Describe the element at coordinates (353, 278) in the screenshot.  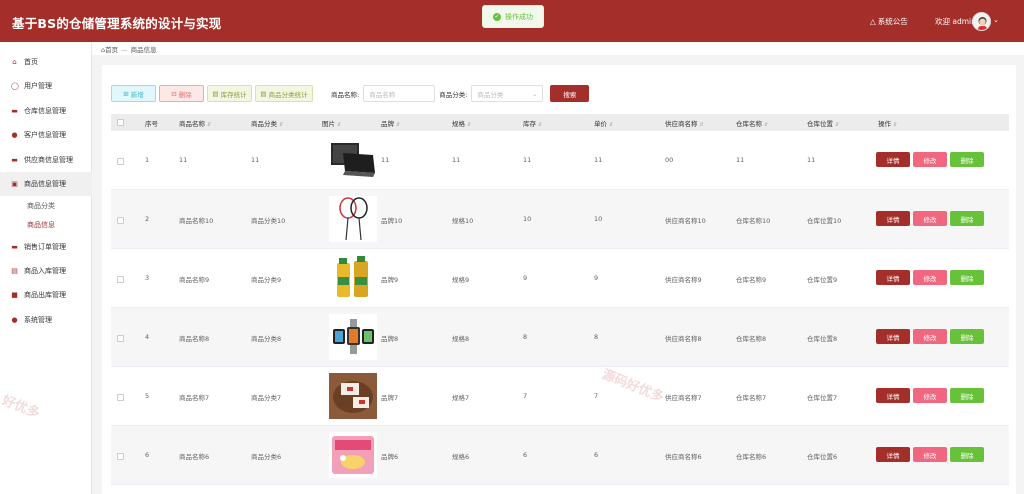
I see `product-image-juice` at that location.